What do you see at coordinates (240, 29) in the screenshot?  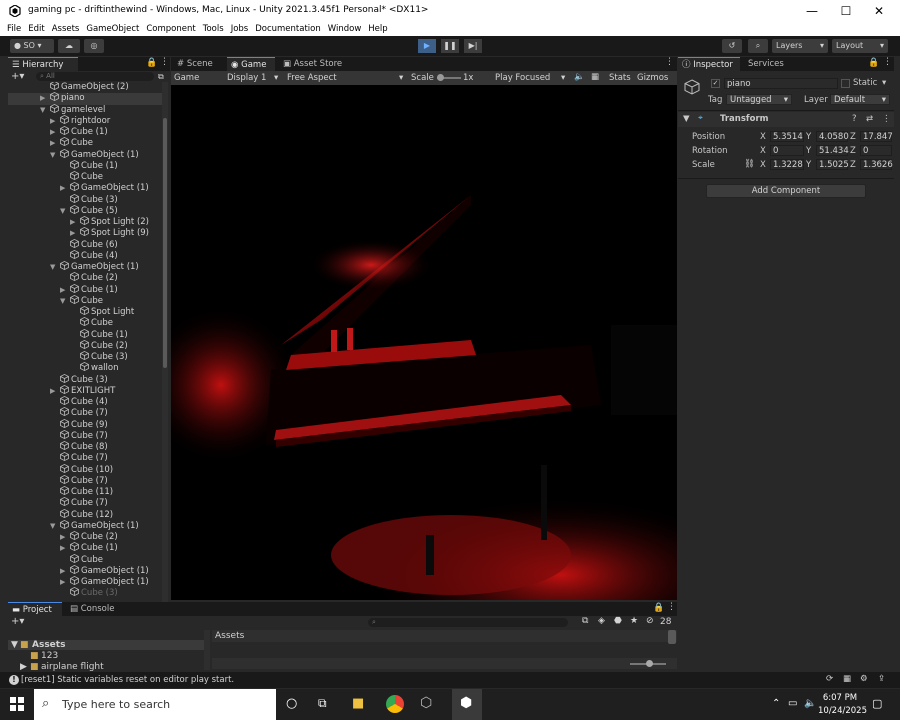 I see `menu-jobs: Jobs` at bounding box center [240, 29].